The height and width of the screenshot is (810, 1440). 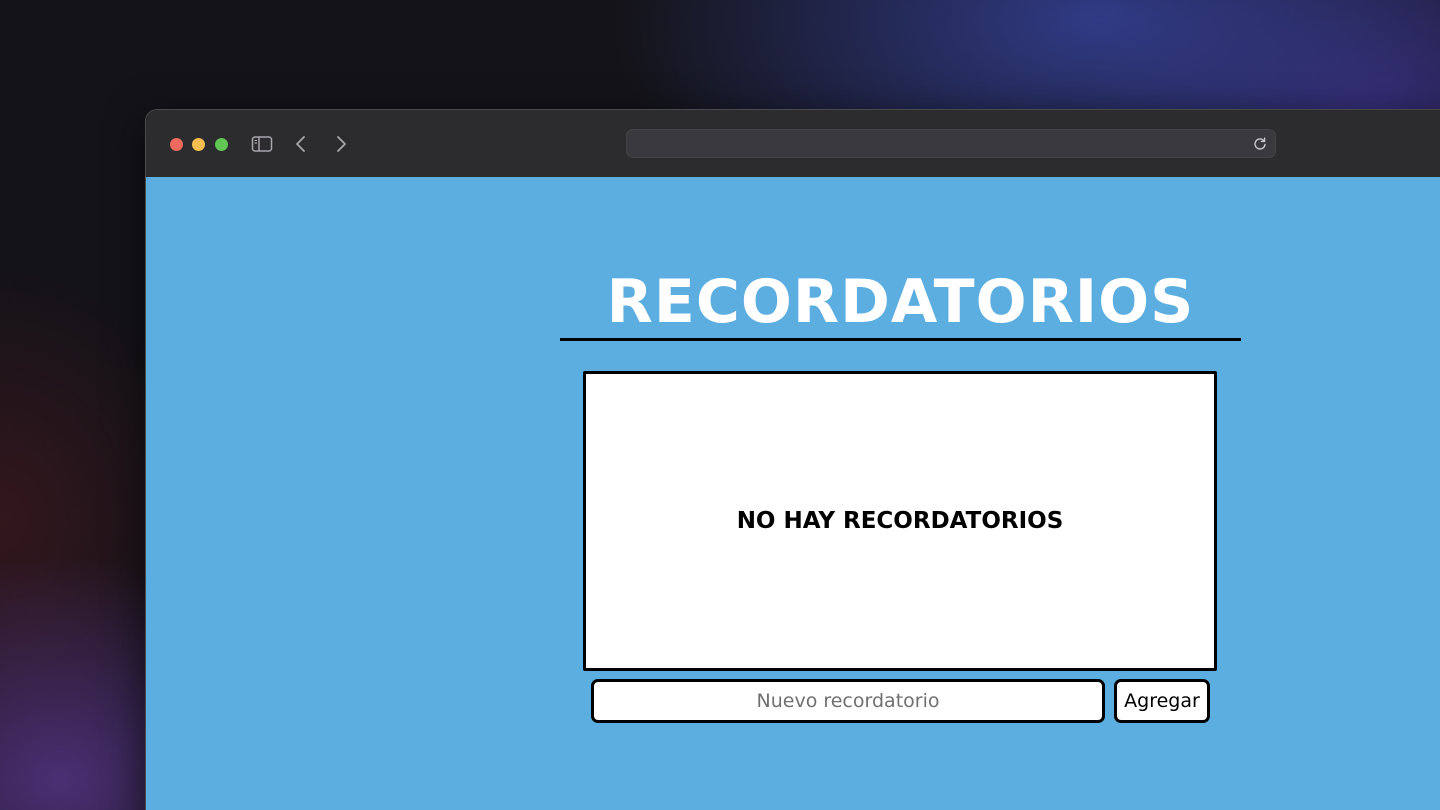 I want to click on new-reminder-input, so click(x=848, y=701).